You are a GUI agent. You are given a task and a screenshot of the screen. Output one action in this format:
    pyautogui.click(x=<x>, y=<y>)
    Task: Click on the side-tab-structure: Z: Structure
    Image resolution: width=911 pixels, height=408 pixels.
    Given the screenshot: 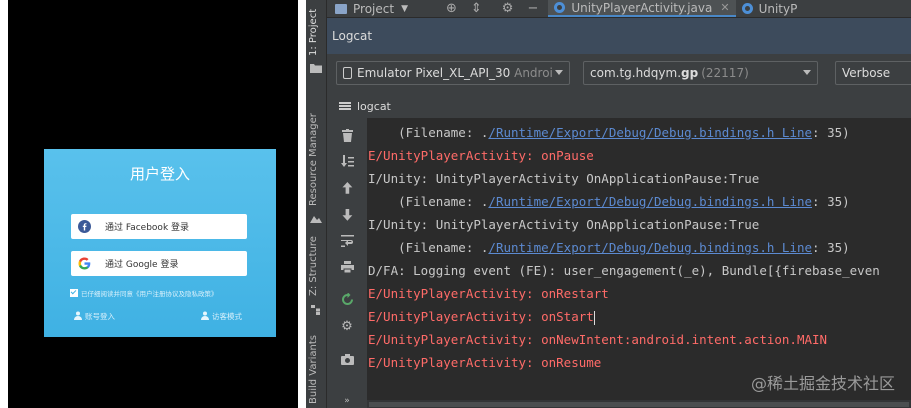 What is the action you would take?
    pyautogui.click(x=313, y=262)
    